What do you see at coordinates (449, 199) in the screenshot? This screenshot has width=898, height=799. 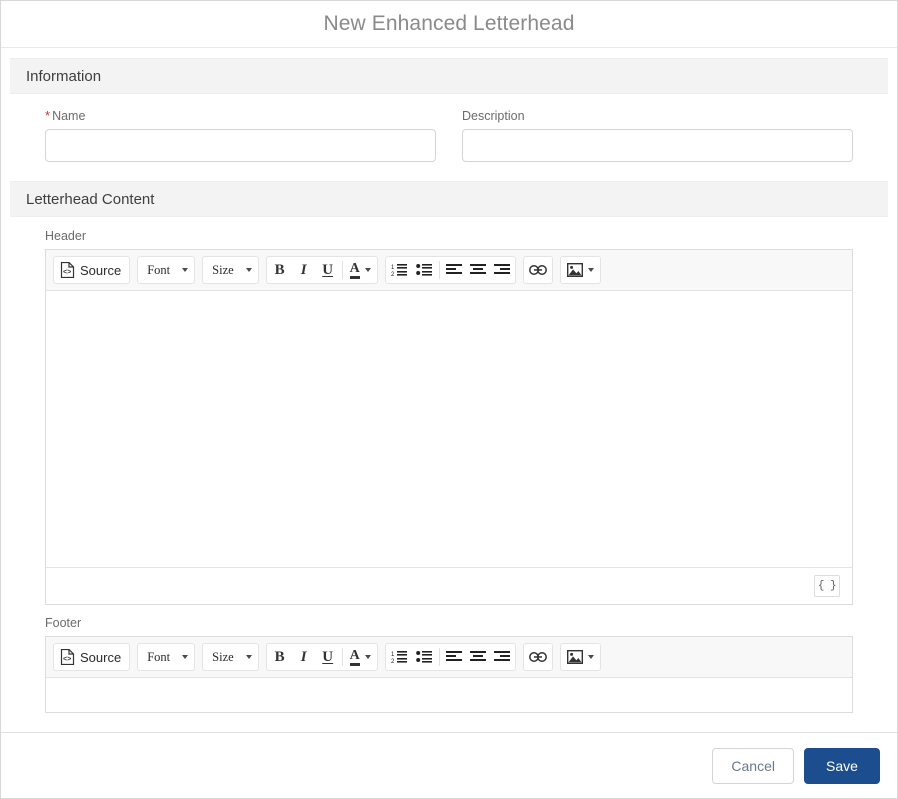 I see `section-header-letterhead-content: Letterhead Content` at bounding box center [449, 199].